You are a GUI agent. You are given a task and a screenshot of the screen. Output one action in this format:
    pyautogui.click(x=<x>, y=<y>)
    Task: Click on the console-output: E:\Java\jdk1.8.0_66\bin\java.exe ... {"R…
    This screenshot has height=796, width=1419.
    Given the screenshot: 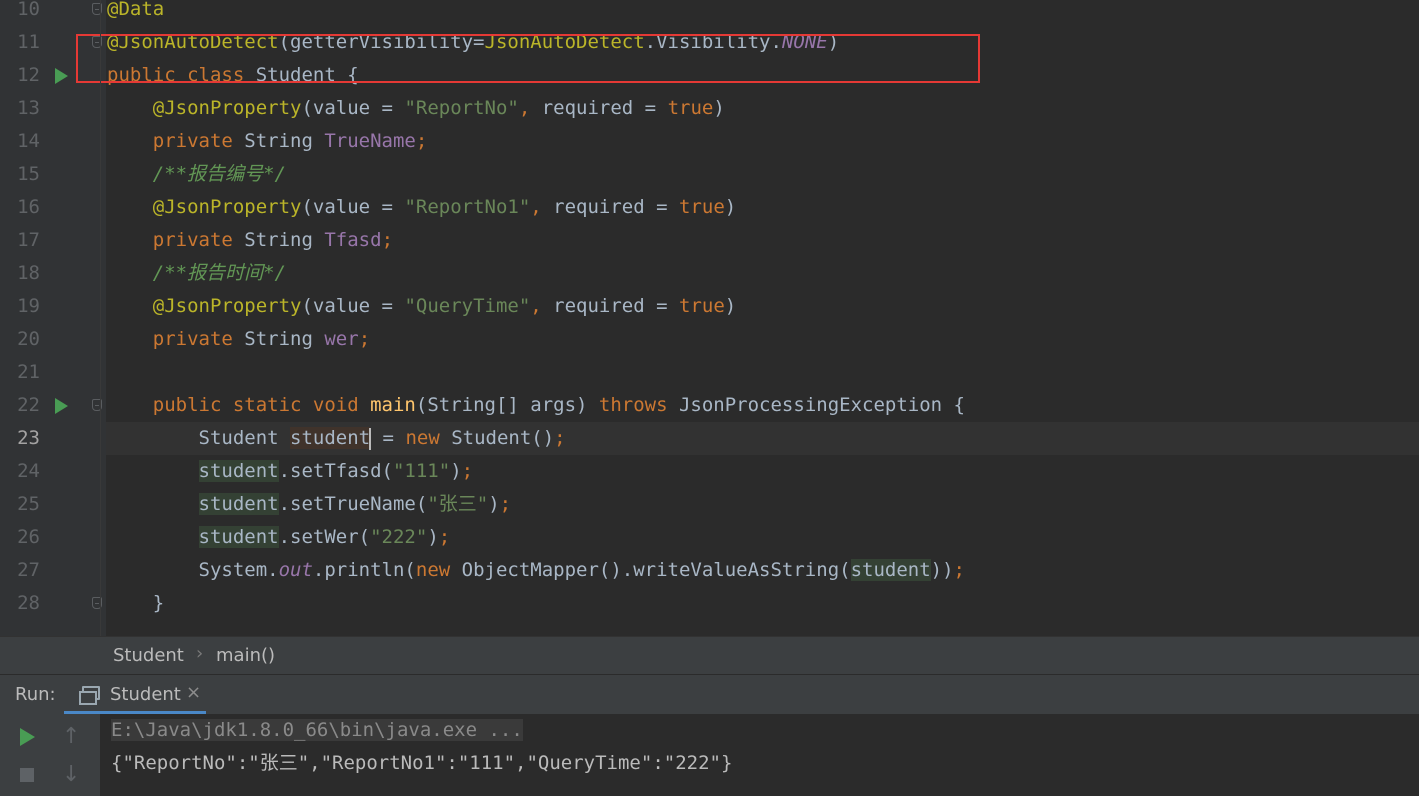 What is the action you would take?
    pyautogui.click(x=759, y=755)
    